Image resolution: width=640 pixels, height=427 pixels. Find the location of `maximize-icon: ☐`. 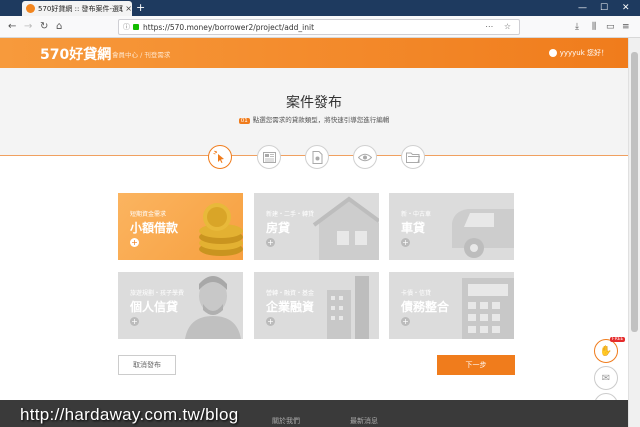

maximize-icon: ☐ is located at coordinates (604, 8).